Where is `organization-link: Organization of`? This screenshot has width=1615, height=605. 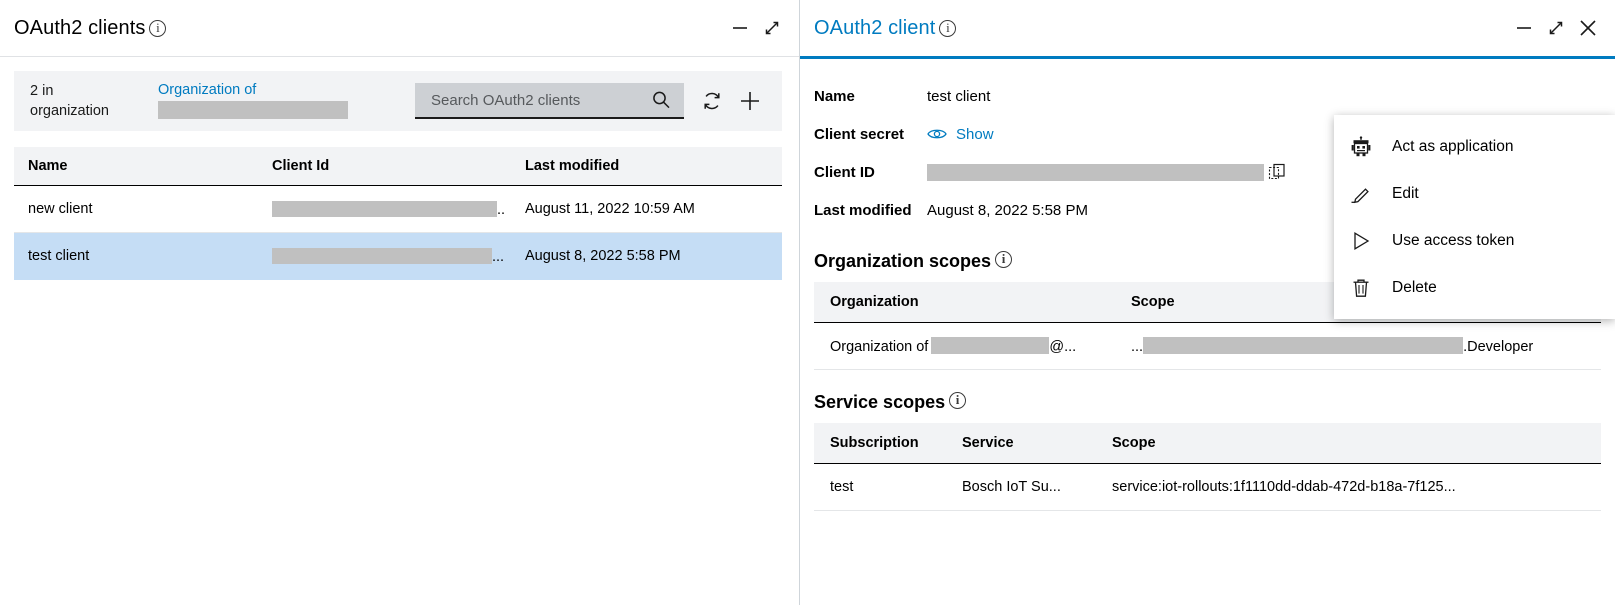 organization-link: Organization of is located at coordinates (253, 90).